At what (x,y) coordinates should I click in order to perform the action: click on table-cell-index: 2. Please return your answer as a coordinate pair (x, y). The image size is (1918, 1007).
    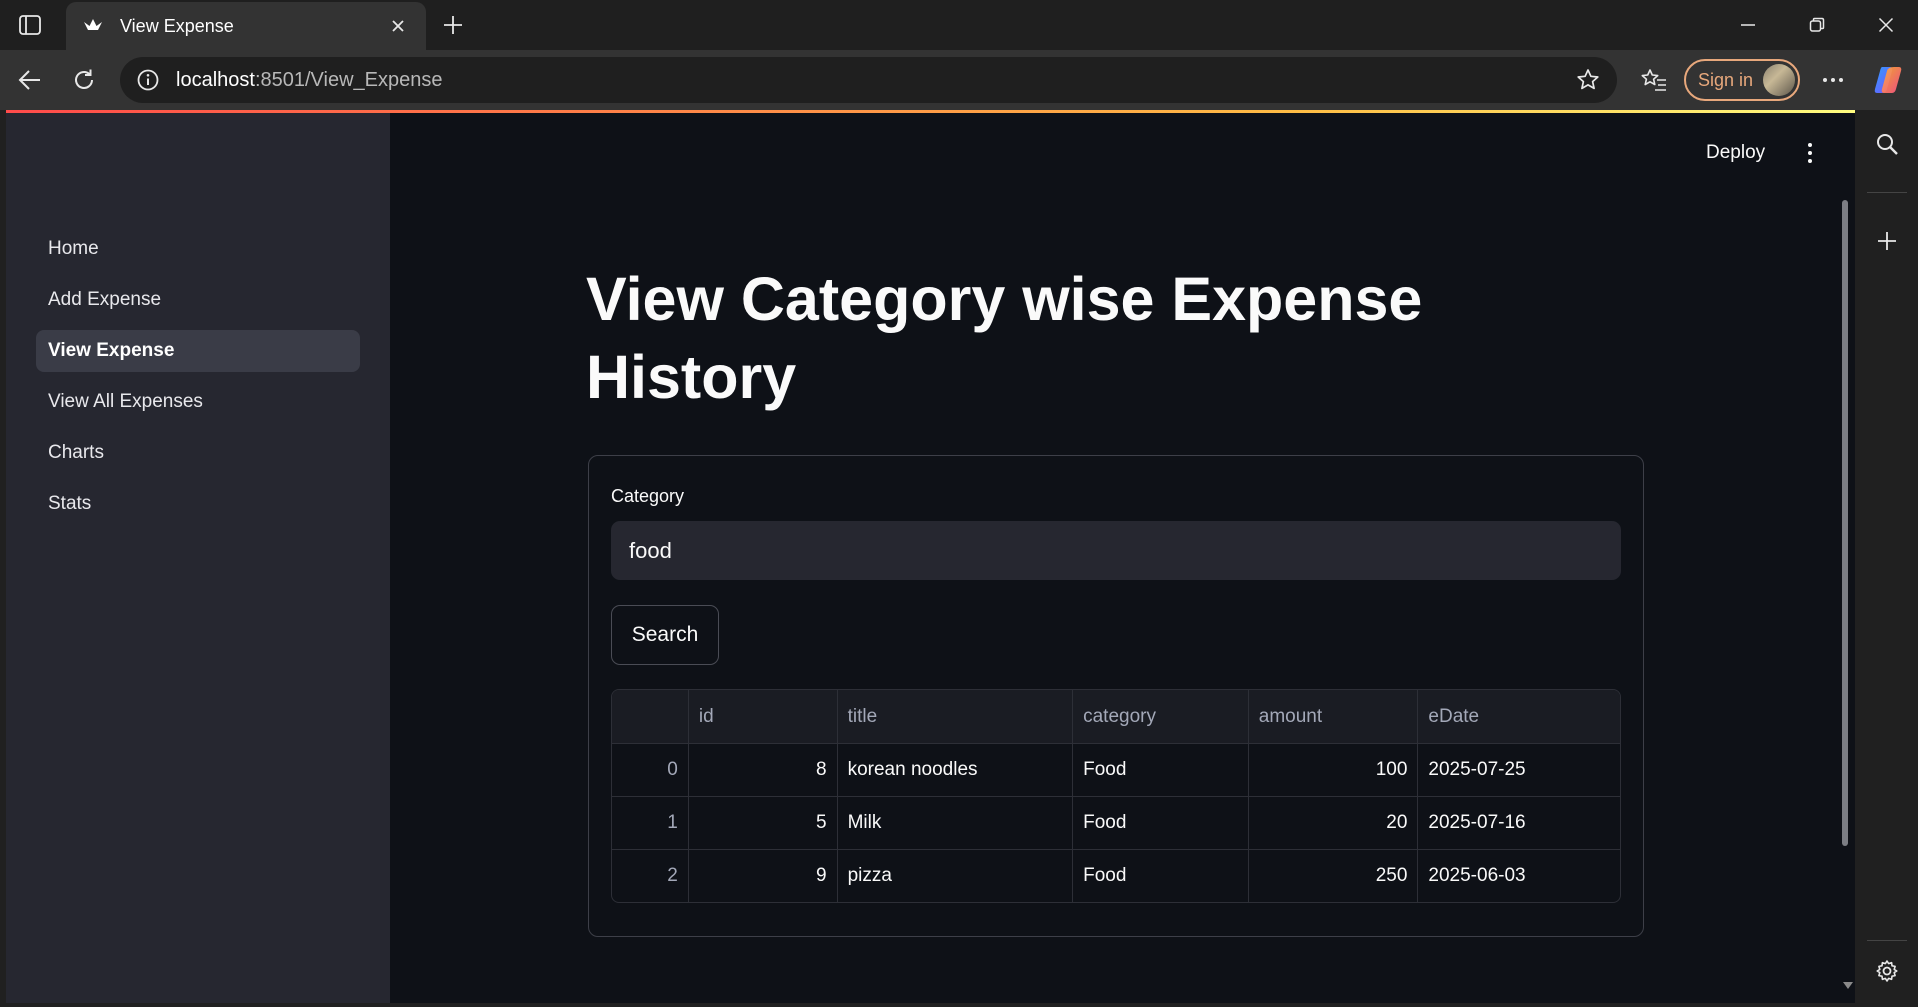
    Looking at the image, I should click on (672, 875).